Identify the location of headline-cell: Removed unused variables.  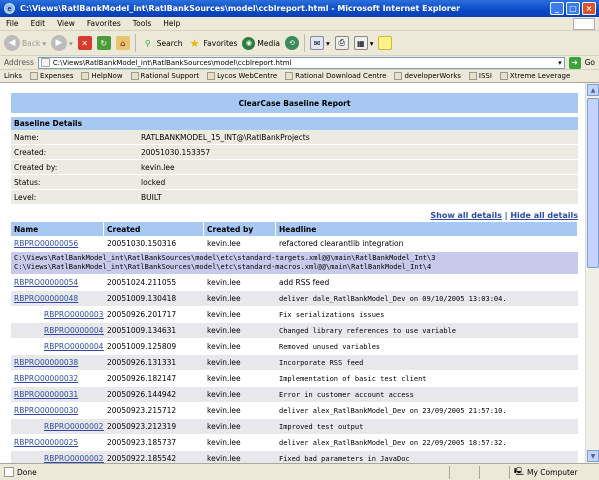
(330, 346).